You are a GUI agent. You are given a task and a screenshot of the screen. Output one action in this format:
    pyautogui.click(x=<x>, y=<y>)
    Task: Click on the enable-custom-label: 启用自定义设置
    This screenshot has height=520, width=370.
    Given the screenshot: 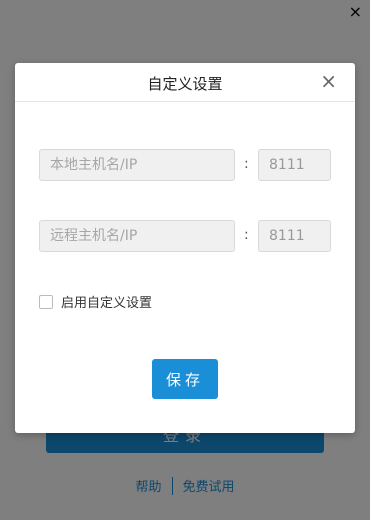 What is the action you would take?
    pyautogui.click(x=106, y=301)
    